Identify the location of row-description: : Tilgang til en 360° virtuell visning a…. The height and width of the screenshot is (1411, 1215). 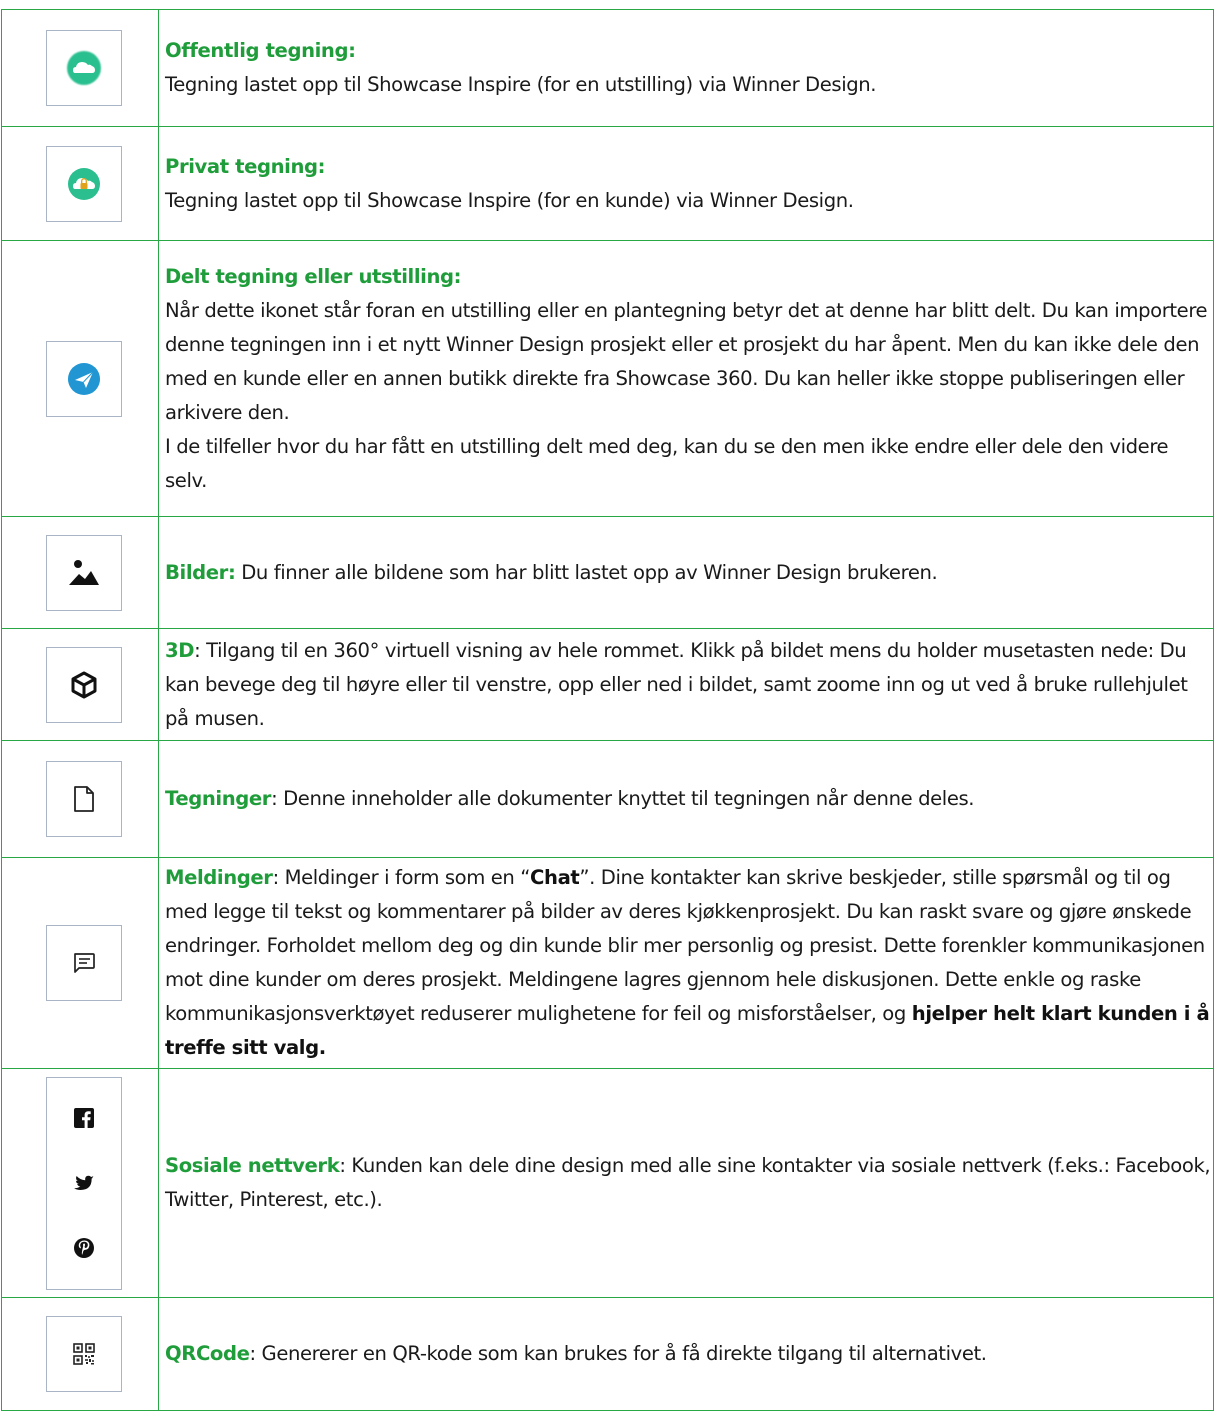
(676, 684).